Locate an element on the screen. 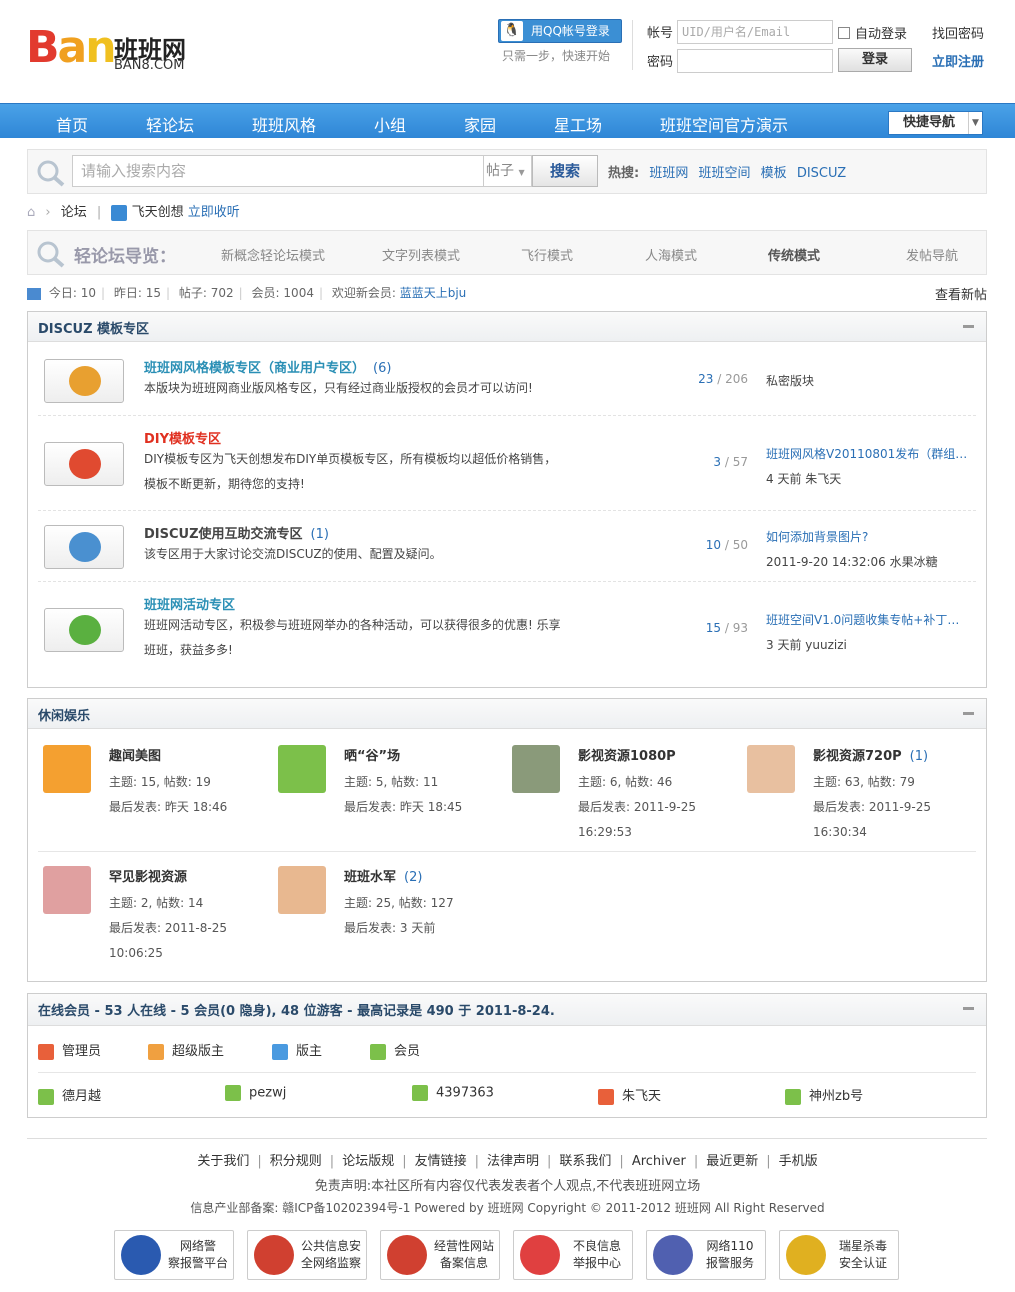 The width and height of the screenshot is (1015, 1292). search-input: 请输入搜索内容 is located at coordinates (278, 171).